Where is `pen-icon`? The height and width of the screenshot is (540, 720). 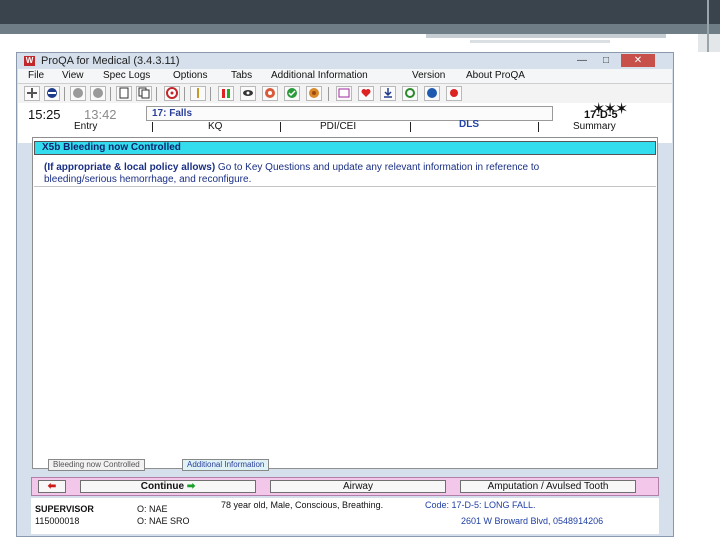
pen-icon is located at coordinates (198, 93).